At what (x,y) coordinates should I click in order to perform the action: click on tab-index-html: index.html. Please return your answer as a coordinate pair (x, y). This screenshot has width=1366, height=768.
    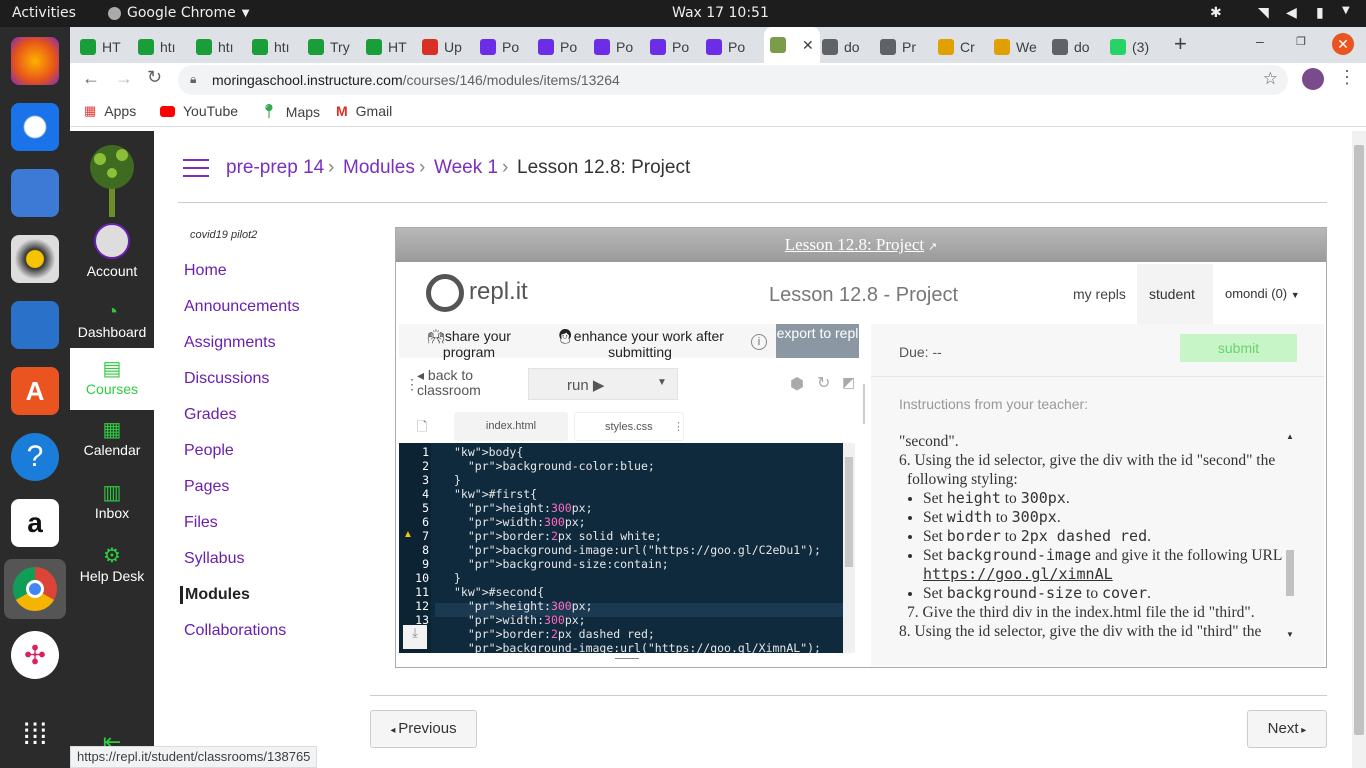
    Looking at the image, I should click on (511, 426).